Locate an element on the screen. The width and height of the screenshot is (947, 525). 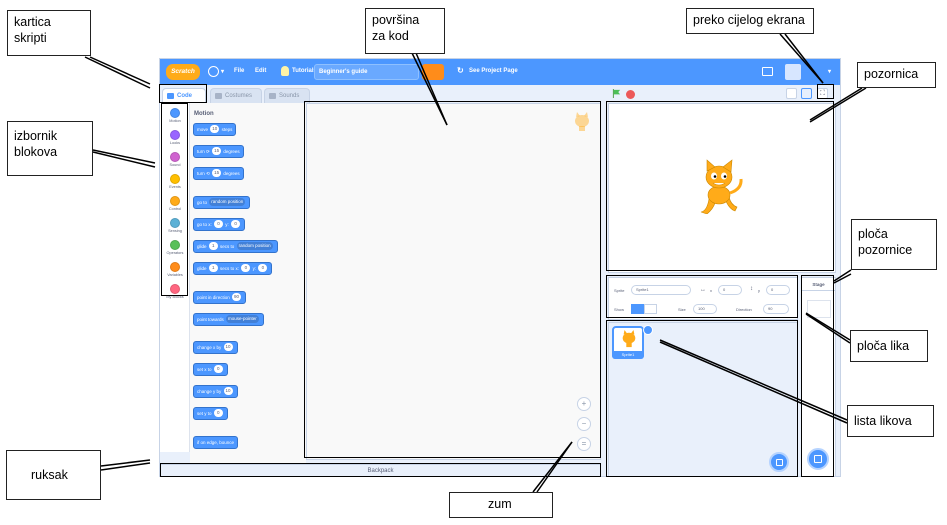
share-button is located at coordinates (433, 72).